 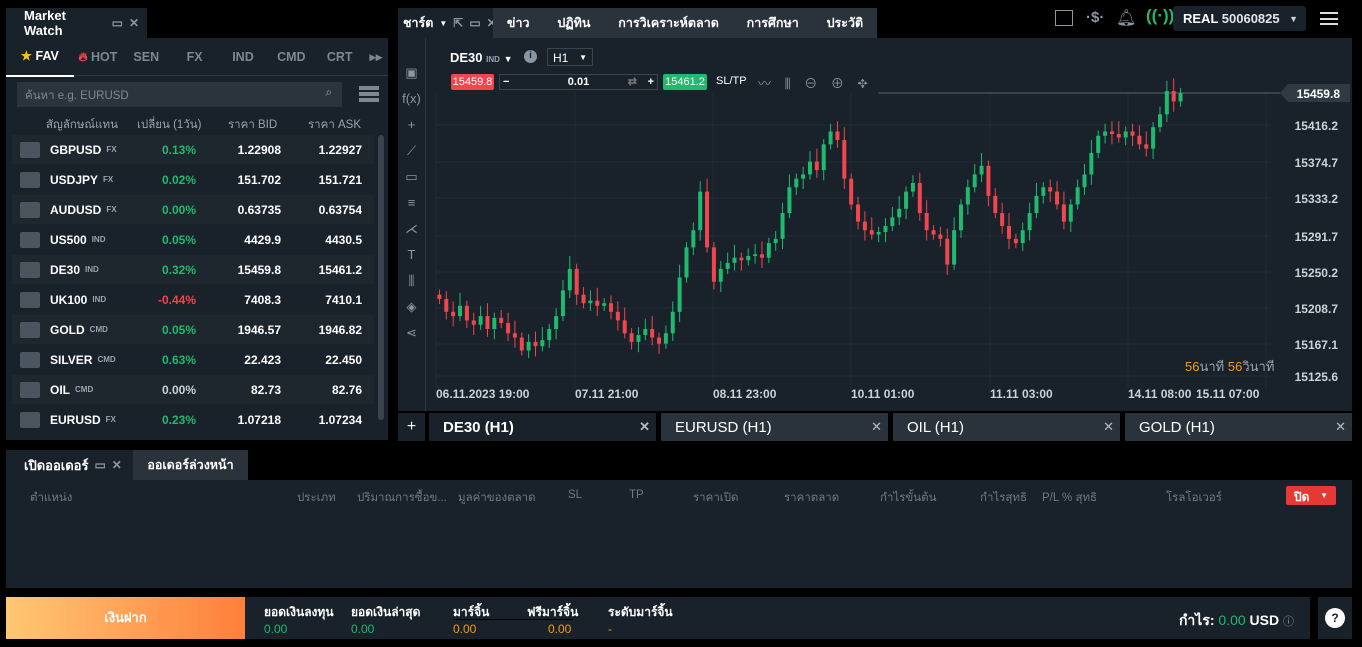 What do you see at coordinates (1006, 427) in the screenshot?
I see `chart-tab-oil: OIL (H1) ✕` at bounding box center [1006, 427].